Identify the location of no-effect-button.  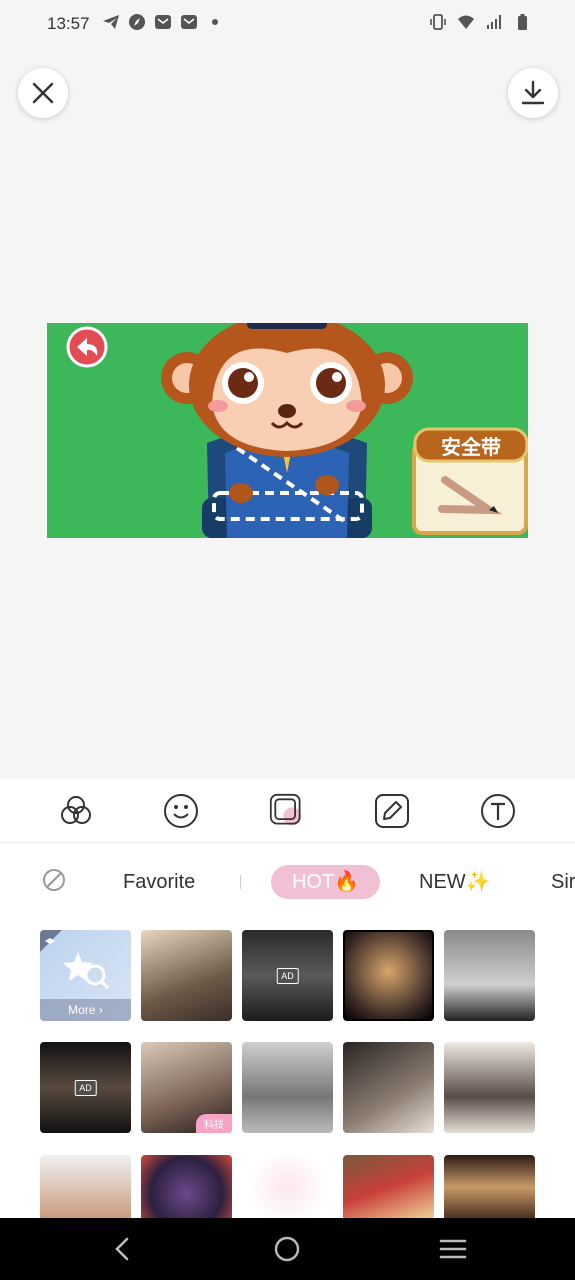
(54, 885).